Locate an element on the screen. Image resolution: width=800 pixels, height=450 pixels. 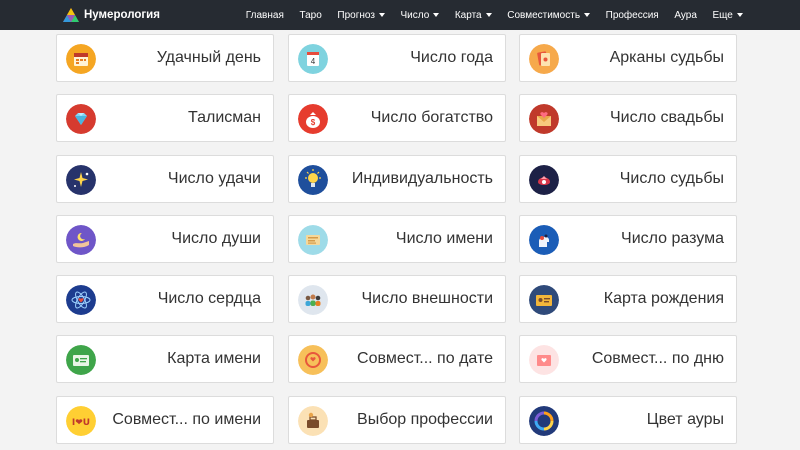
nav-item-aura: Аура is located at coordinates (686, 15).